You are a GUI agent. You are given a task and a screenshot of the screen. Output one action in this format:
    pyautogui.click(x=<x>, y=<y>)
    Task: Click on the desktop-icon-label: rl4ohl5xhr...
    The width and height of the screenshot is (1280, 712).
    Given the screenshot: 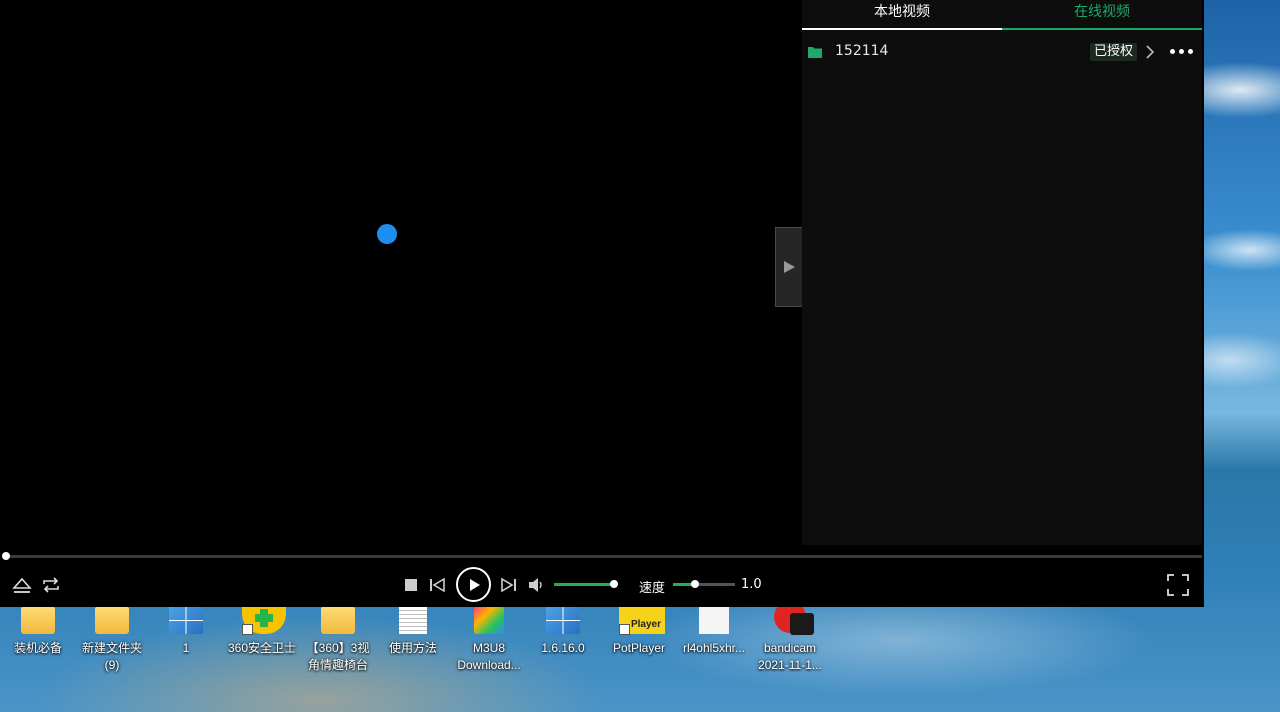 What is the action you would take?
    pyautogui.click(x=714, y=648)
    